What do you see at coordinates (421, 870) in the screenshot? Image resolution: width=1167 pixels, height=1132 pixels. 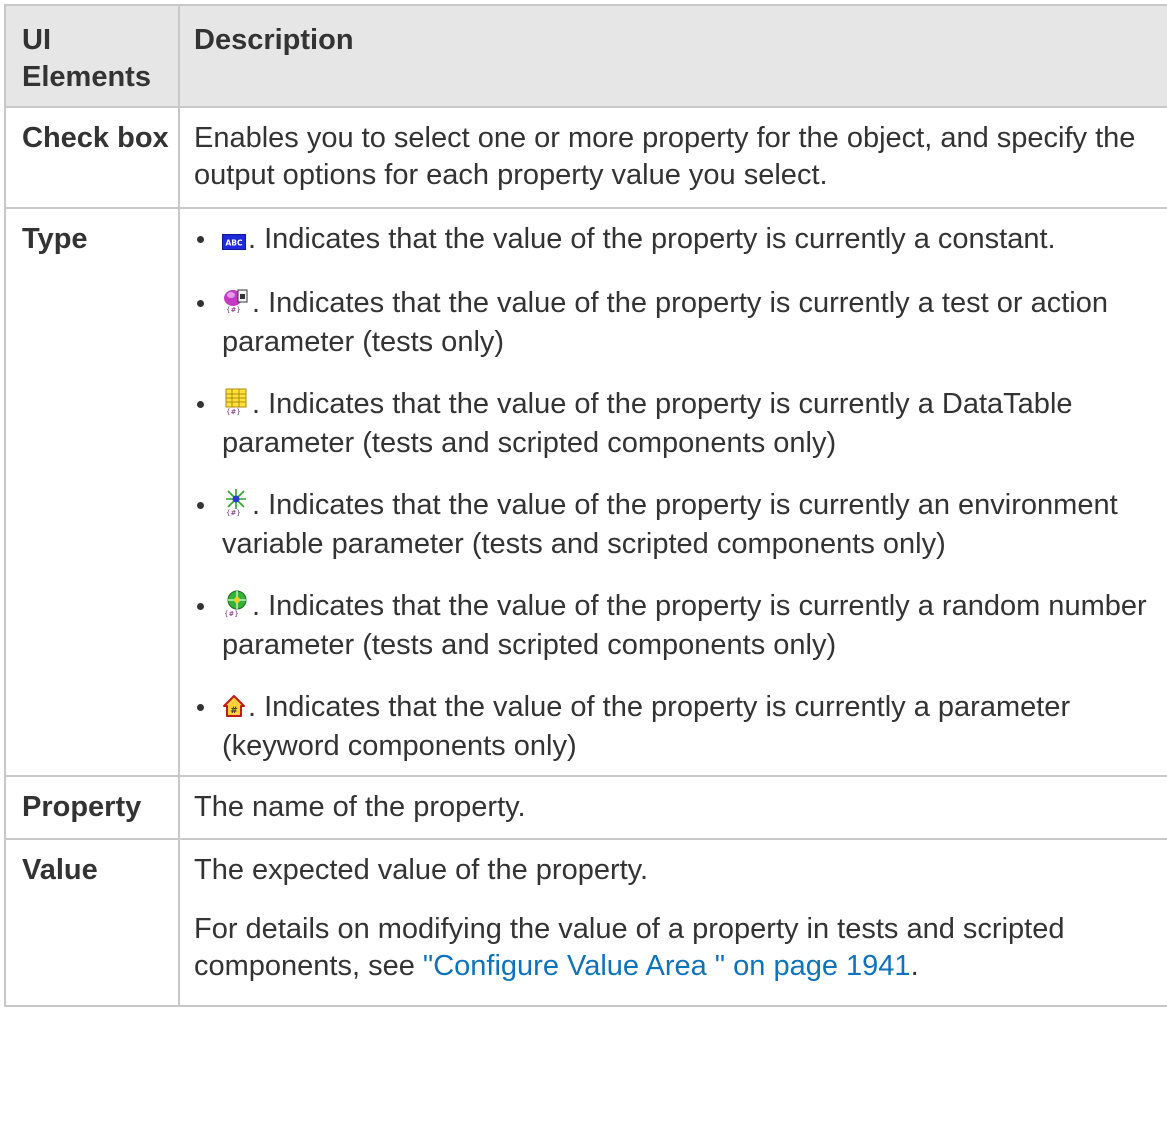 I see `value-description: The expected value of the property.` at bounding box center [421, 870].